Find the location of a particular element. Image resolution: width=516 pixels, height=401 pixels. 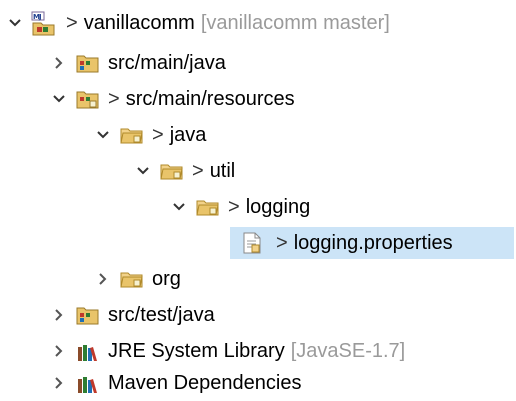

tree-row-logging: > logging is located at coordinates (258, 207).